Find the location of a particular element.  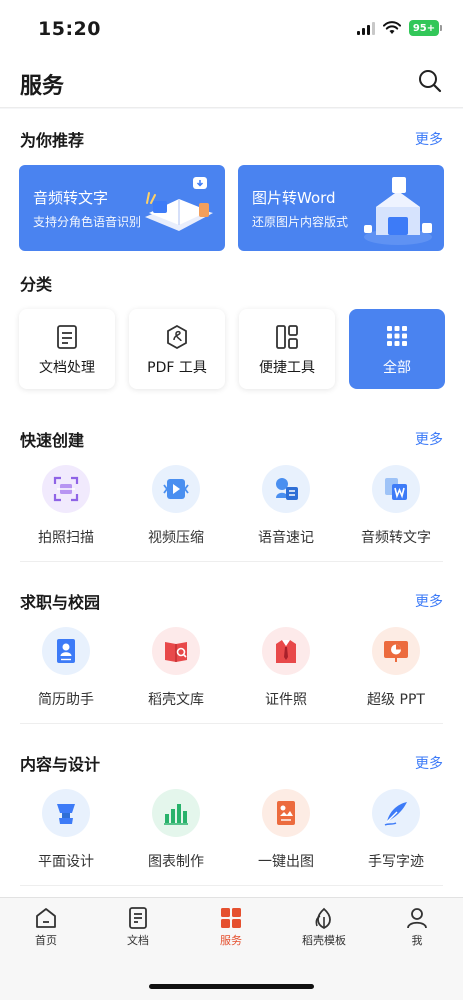

card-title: 图片转Word is located at coordinates (294, 198).